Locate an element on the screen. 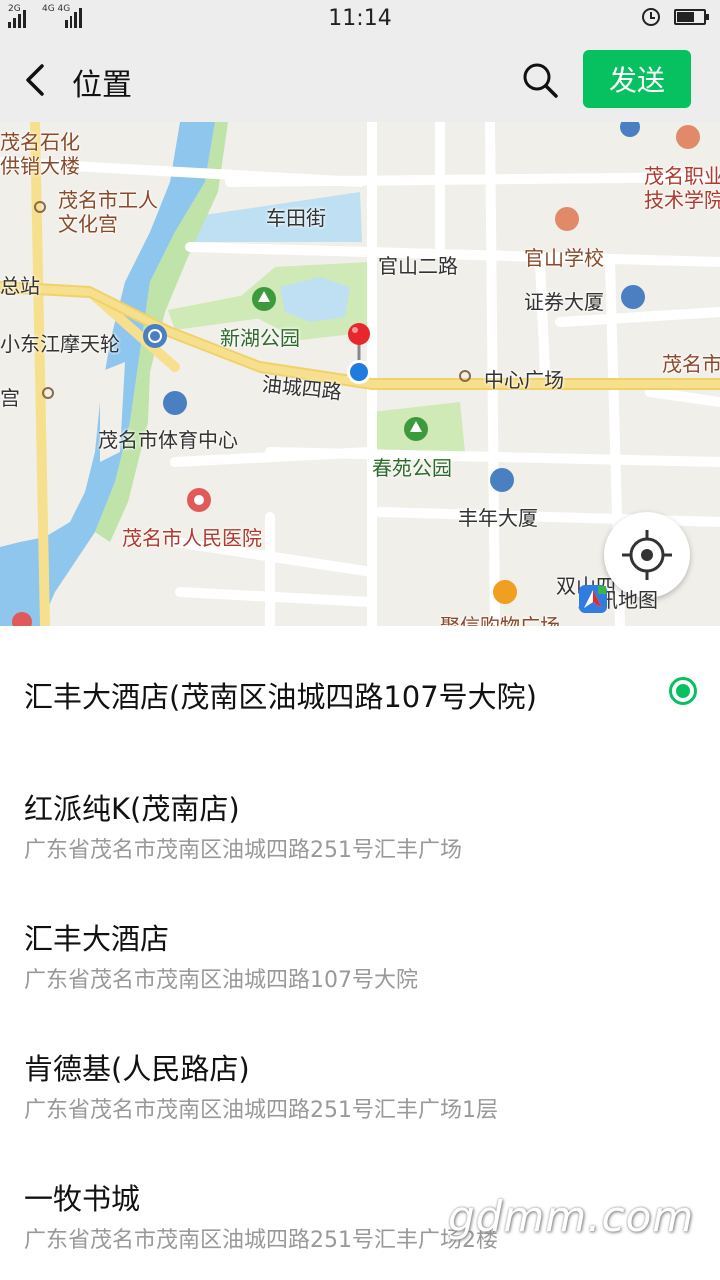  map-label: 文化宫 is located at coordinates (88, 224).